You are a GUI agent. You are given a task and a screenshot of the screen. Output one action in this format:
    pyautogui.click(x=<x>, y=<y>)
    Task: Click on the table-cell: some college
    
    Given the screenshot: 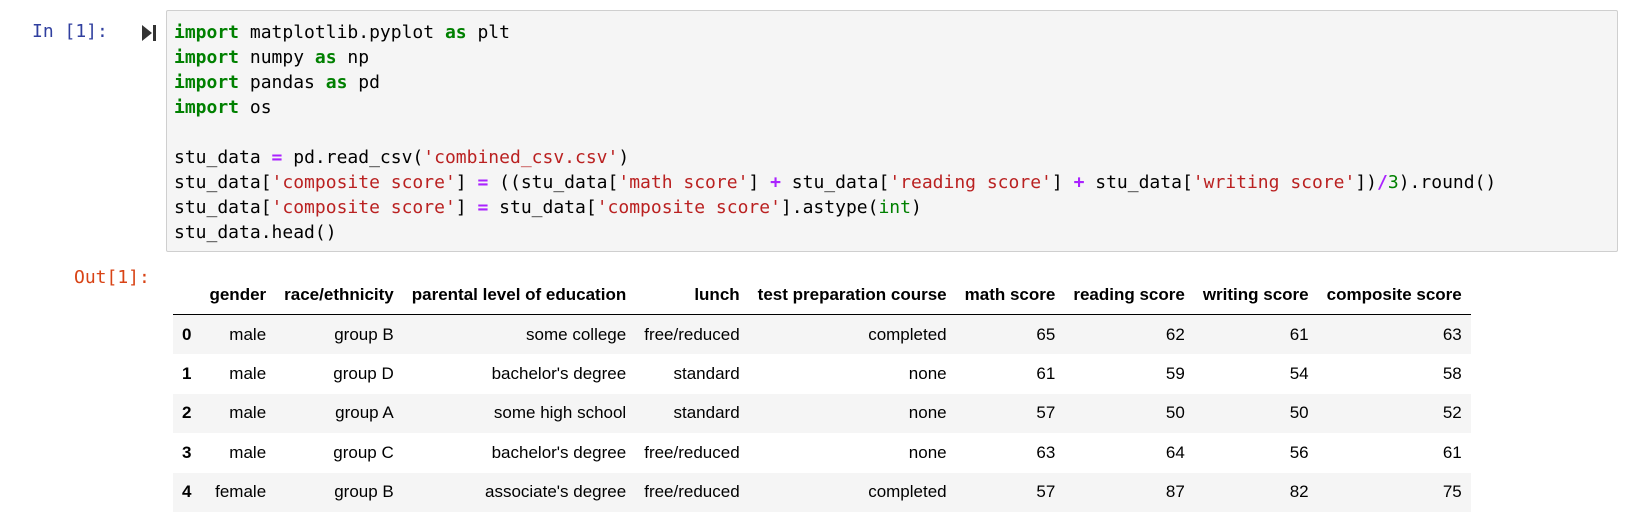 What is the action you would take?
    pyautogui.click(x=576, y=334)
    